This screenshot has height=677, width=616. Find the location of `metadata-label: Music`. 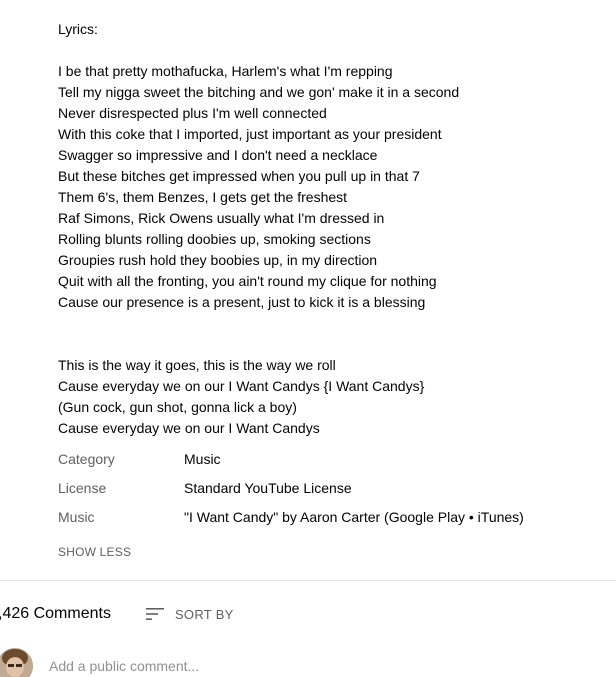

metadata-label: Music is located at coordinates (76, 516).